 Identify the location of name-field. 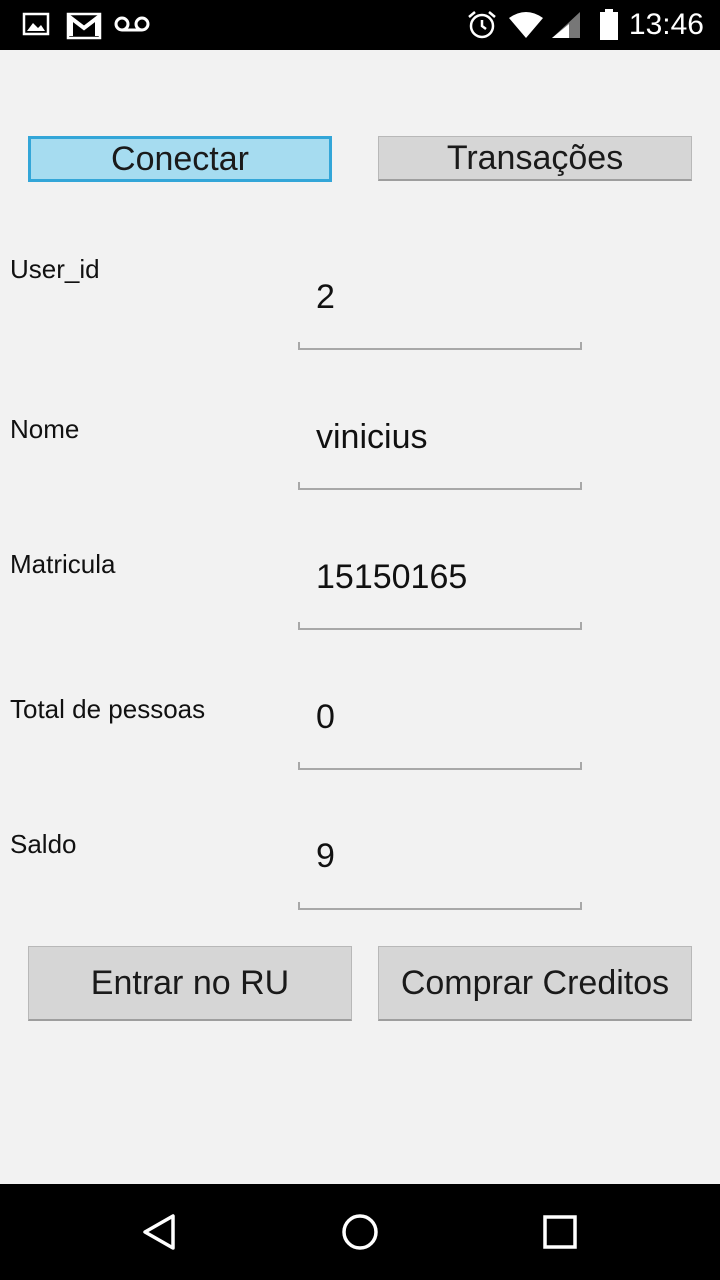
(440, 437).